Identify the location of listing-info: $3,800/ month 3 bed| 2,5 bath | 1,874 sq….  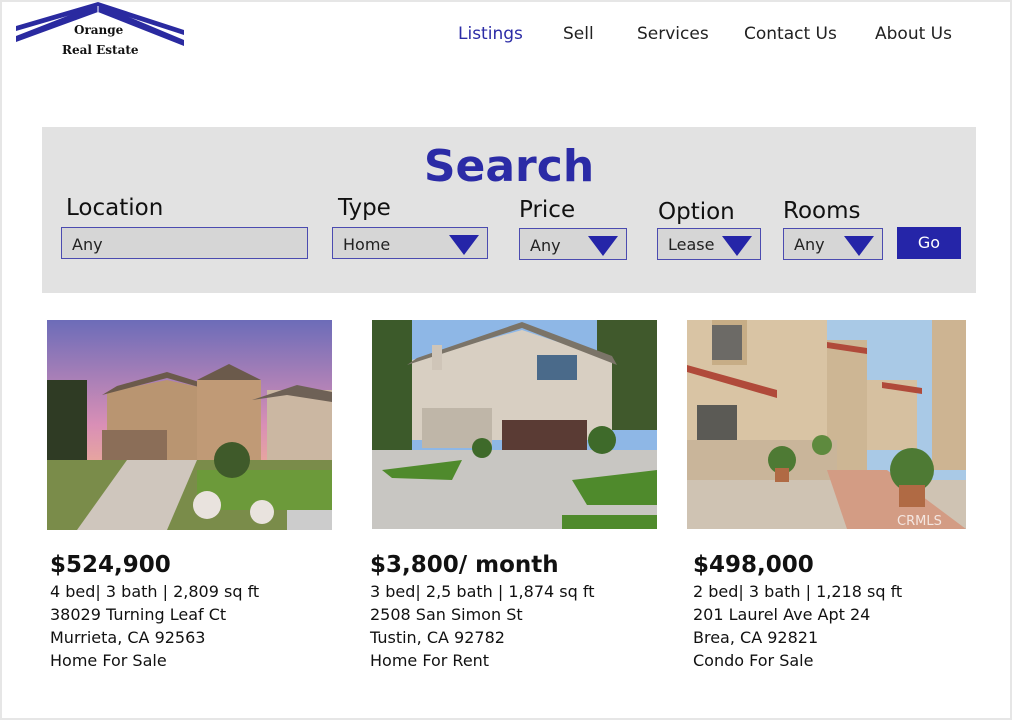
(482, 612).